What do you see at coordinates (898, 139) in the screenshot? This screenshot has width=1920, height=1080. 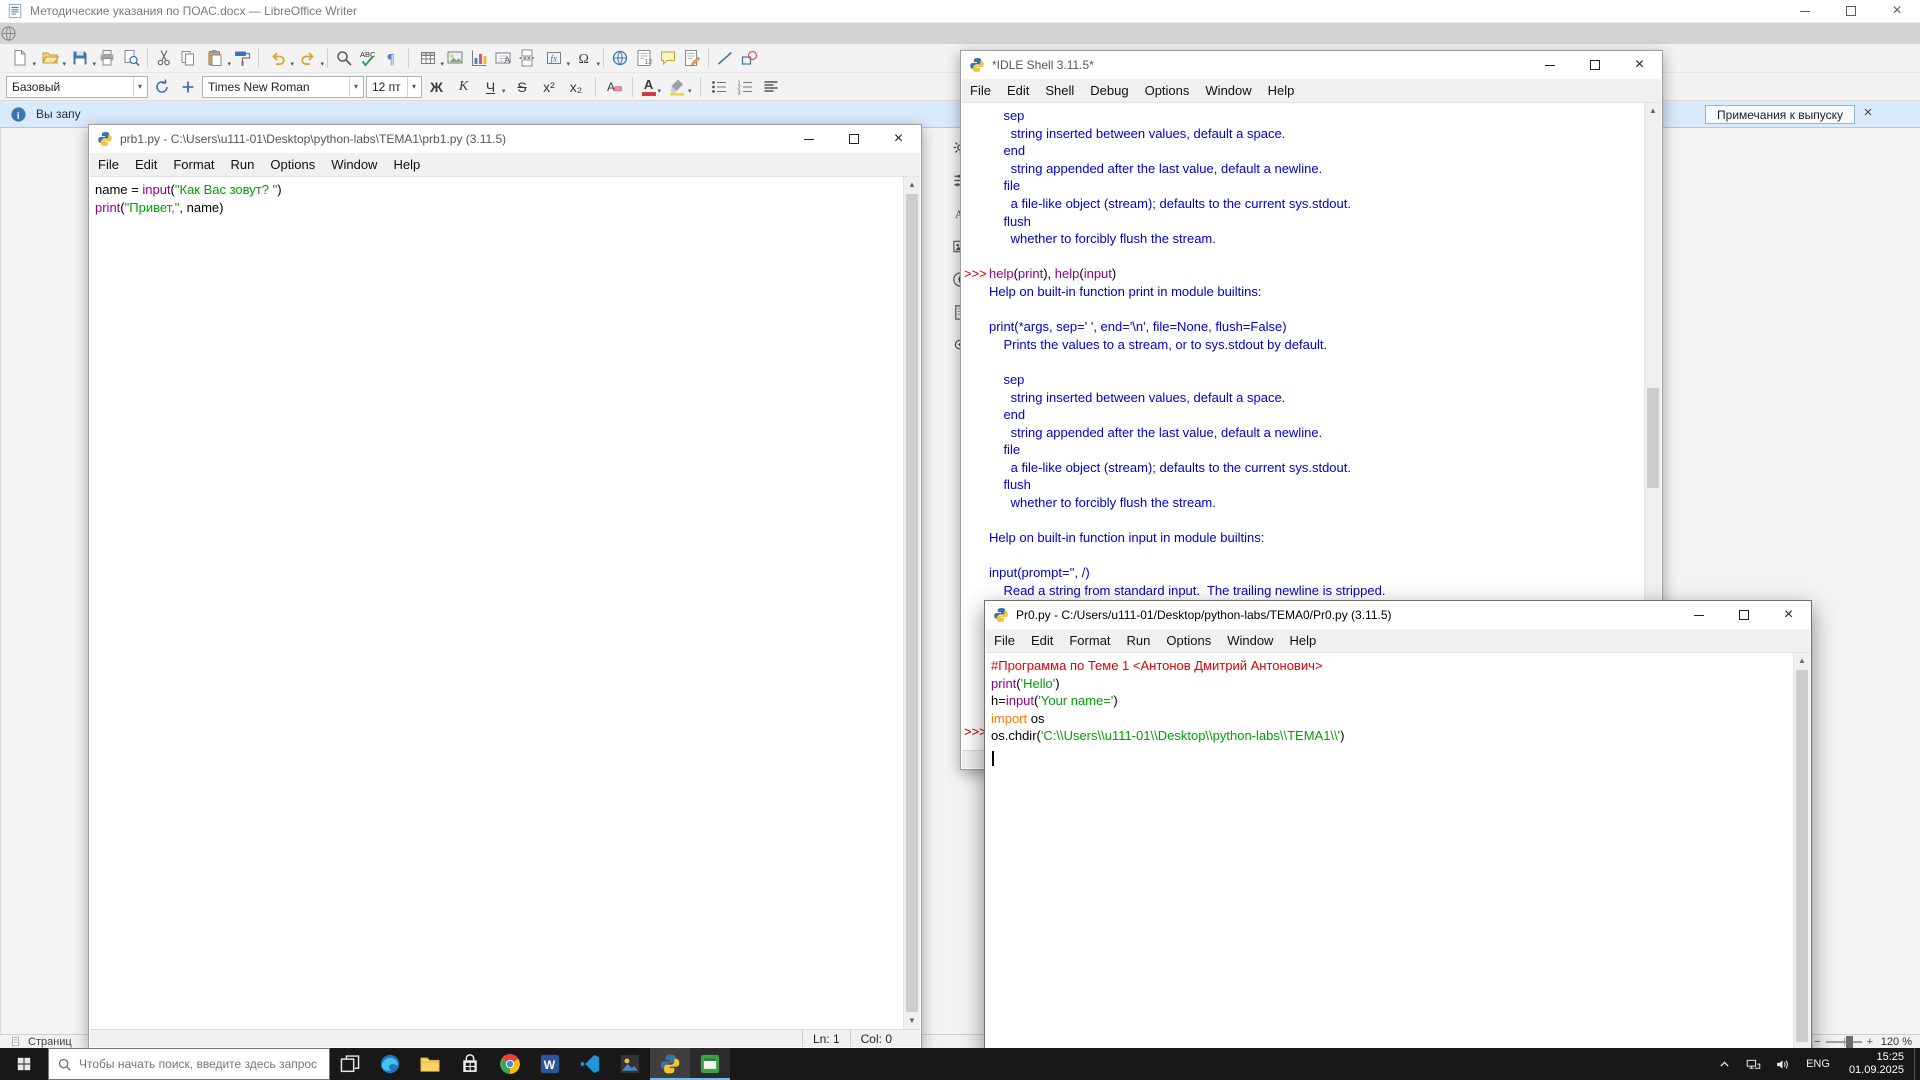 I see `prb1-close-button: ×` at bounding box center [898, 139].